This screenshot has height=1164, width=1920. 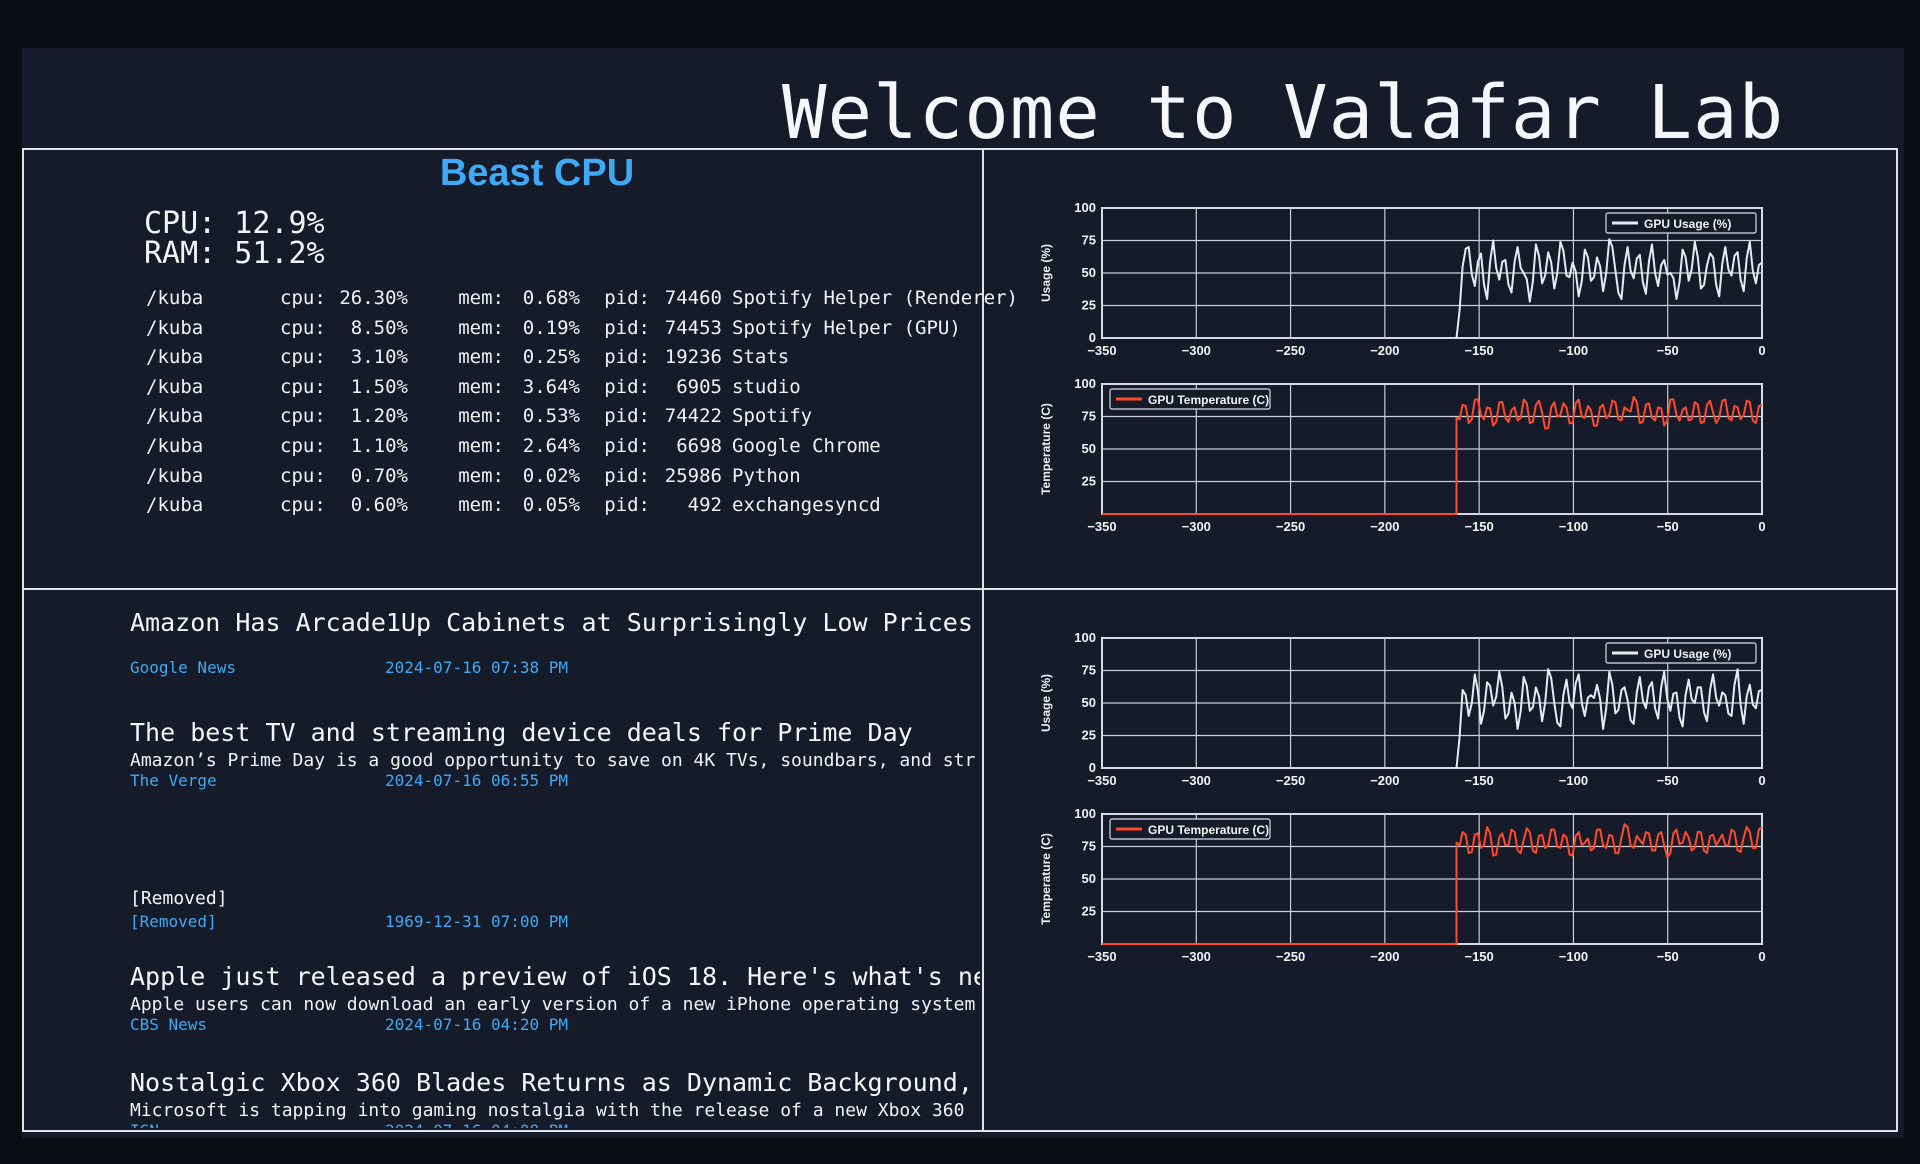 What do you see at coordinates (555, 909) in the screenshot?
I see `news-item: [Removed] [Removed] 1969-12-31 07:00 PM` at bounding box center [555, 909].